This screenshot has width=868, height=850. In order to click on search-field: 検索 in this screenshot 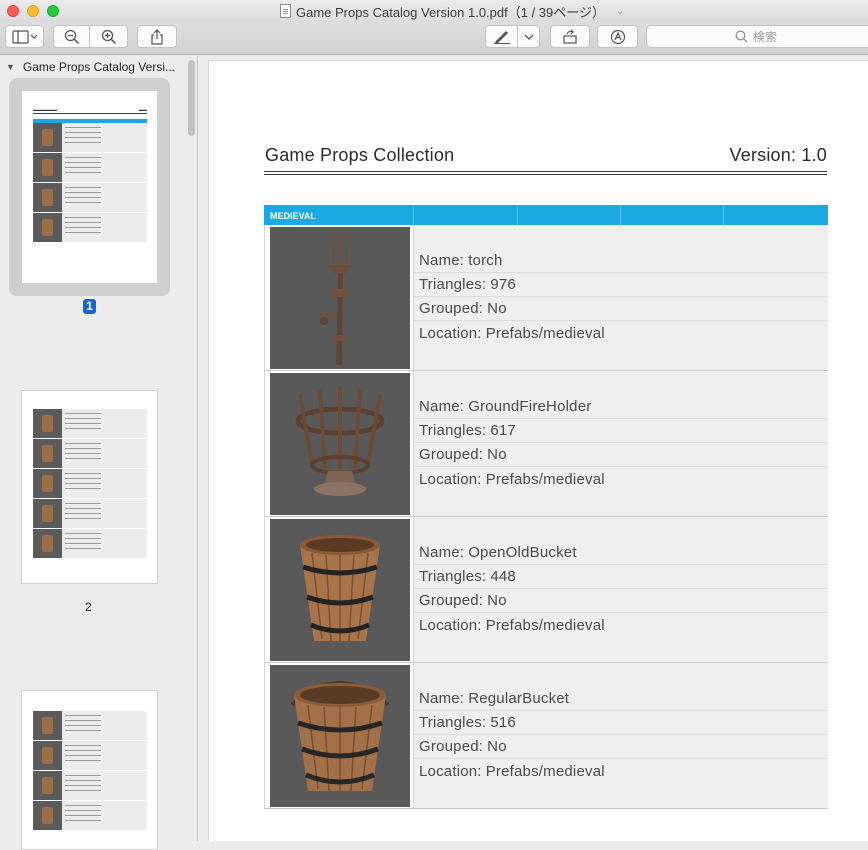, I will do `click(757, 36)`.